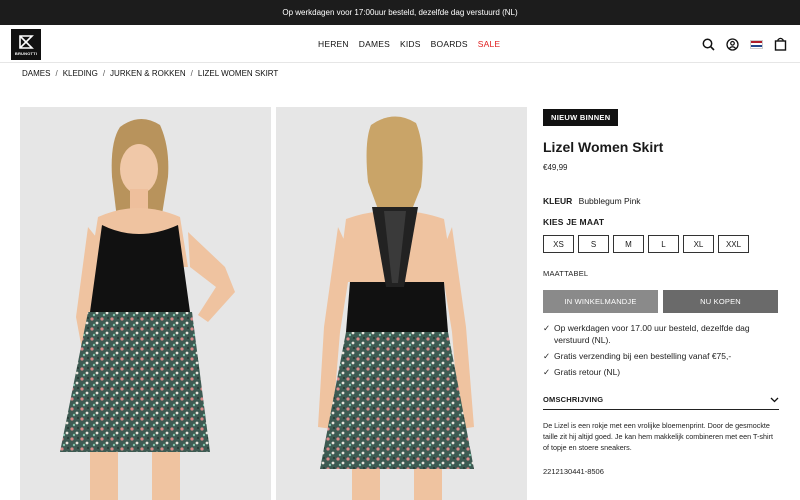 This screenshot has width=800, height=500. I want to click on size-selector: XS S M L XL XXL, so click(661, 244).